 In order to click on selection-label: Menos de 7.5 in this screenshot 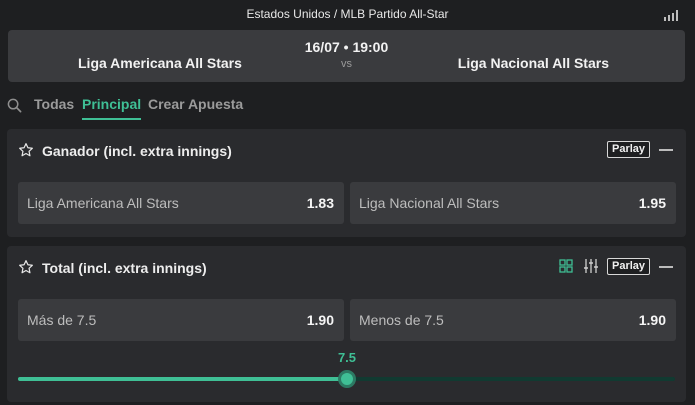, I will do `click(401, 320)`.